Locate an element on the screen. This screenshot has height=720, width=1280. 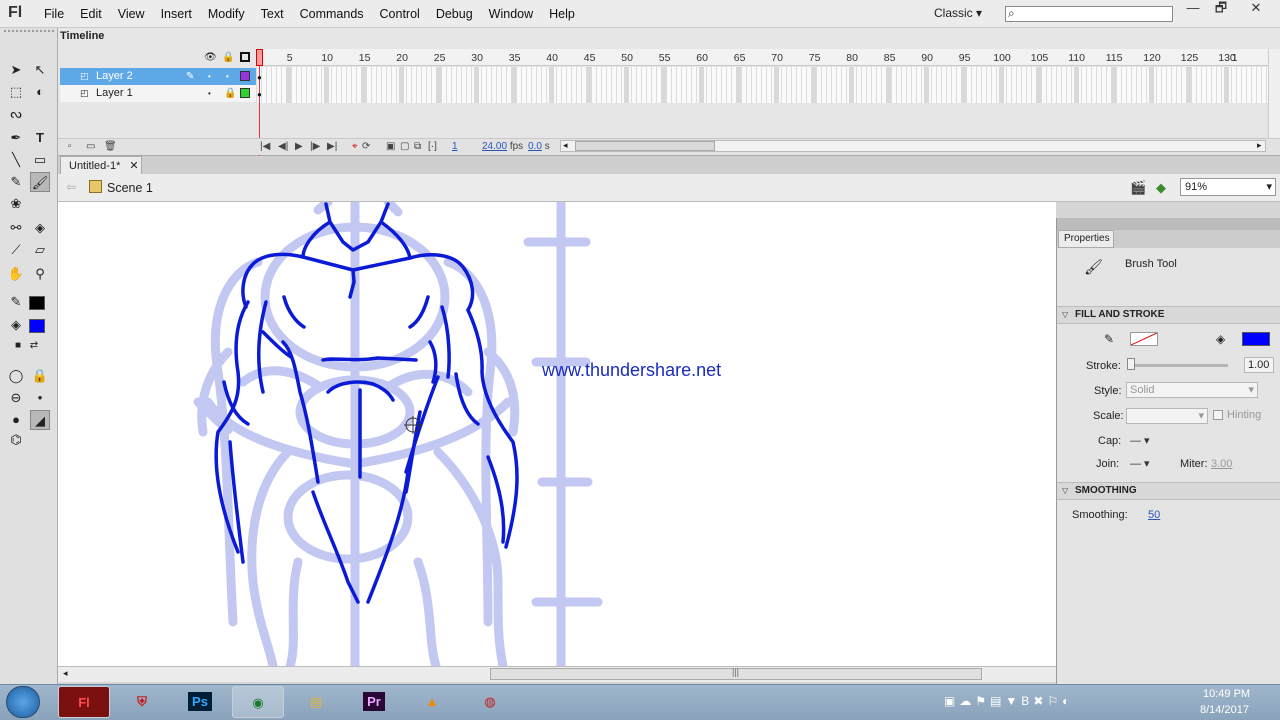
pressure-icon: ⌬ is located at coordinates (16, 440).